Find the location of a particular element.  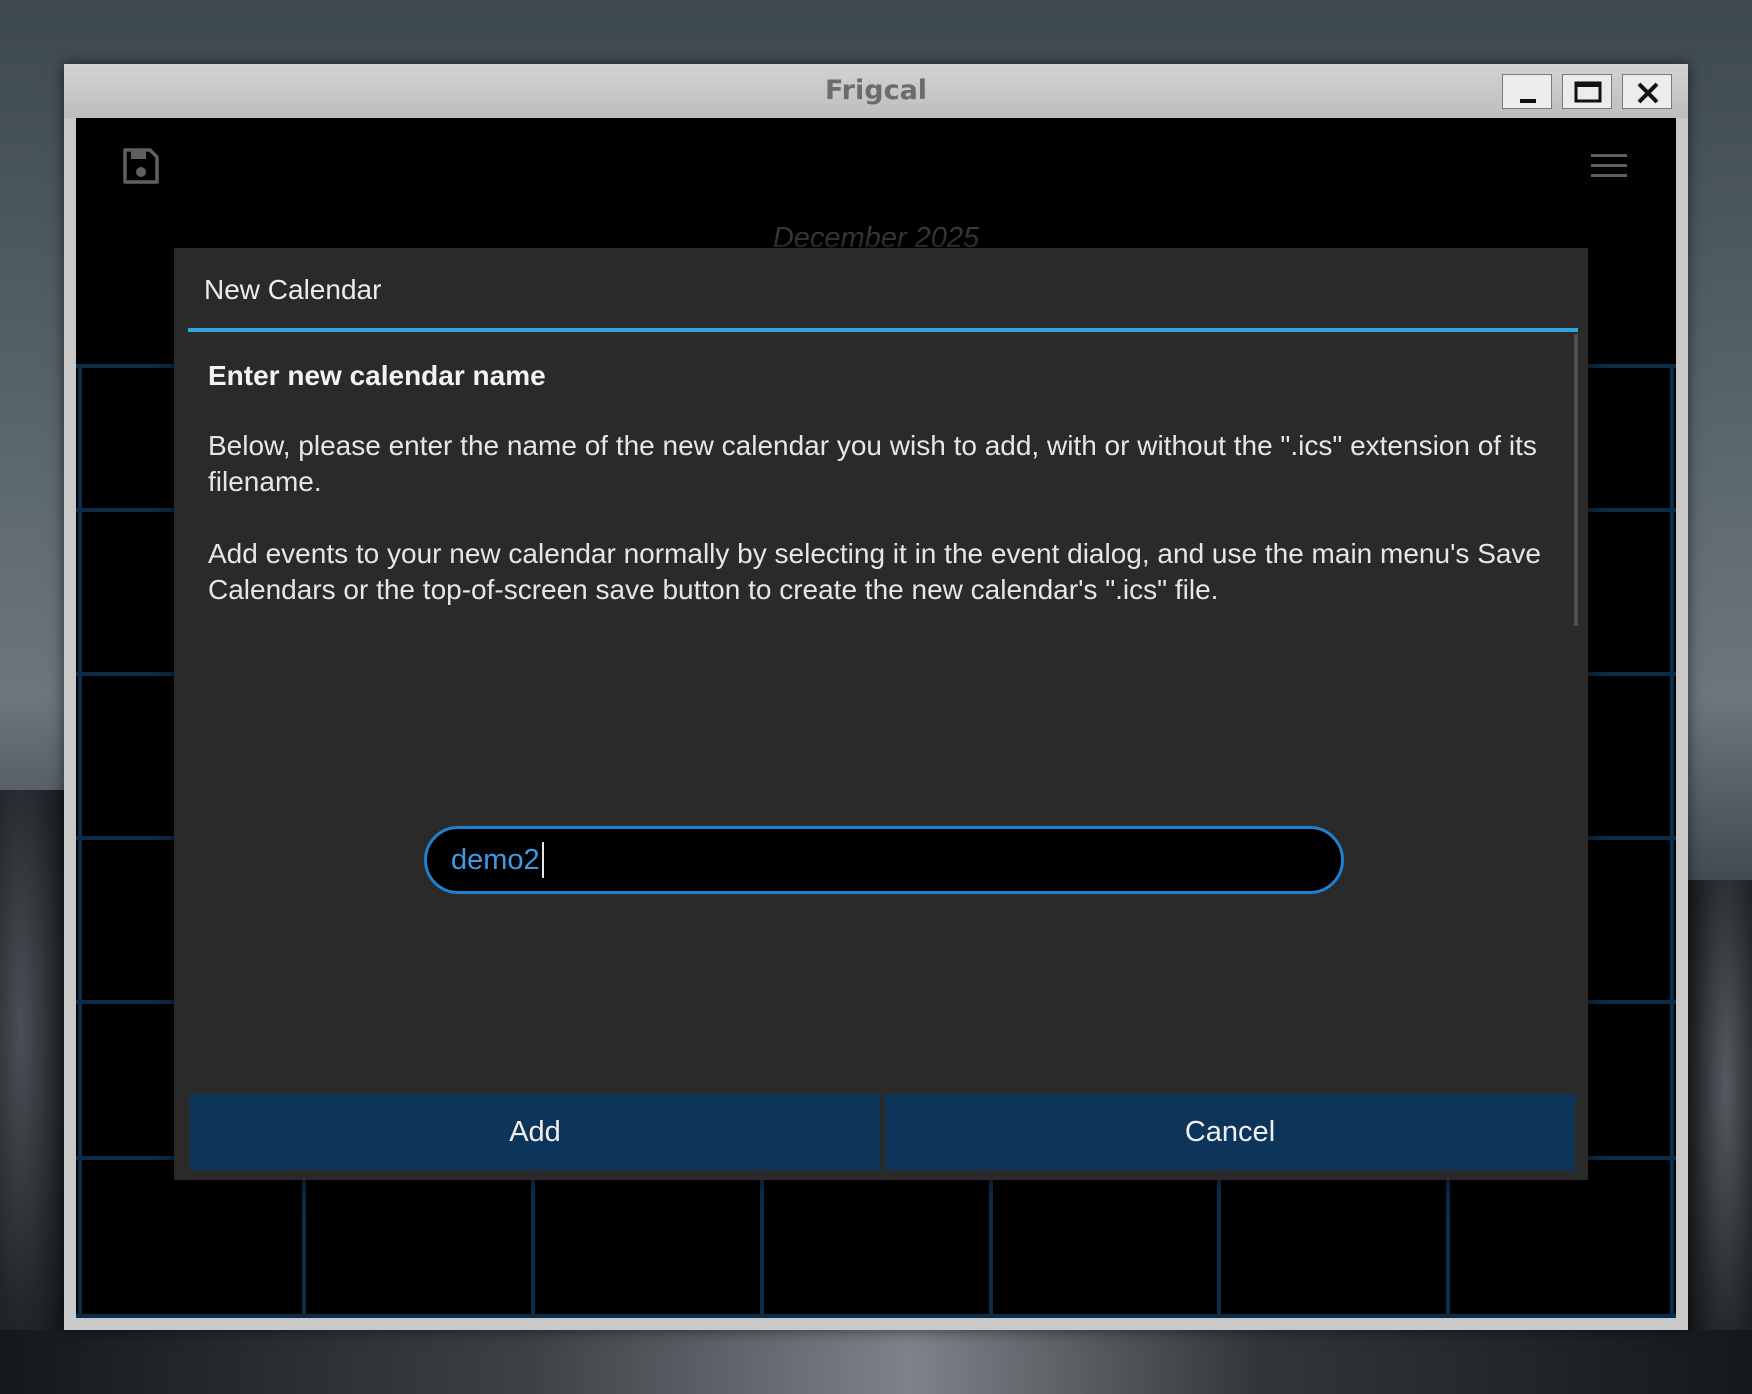

maximize-button is located at coordinates (1587, 91).